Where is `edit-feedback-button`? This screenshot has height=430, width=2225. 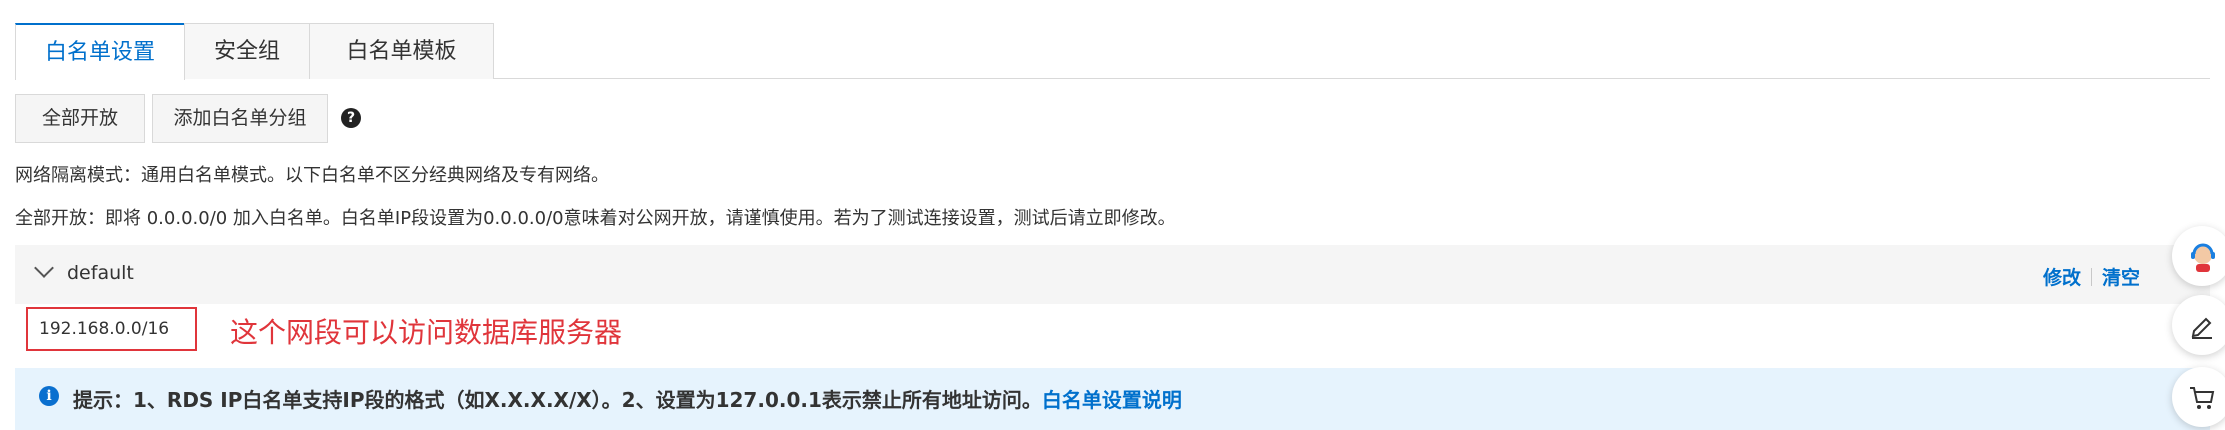 edit-feedback-button is located at coordinates (2198, 325).